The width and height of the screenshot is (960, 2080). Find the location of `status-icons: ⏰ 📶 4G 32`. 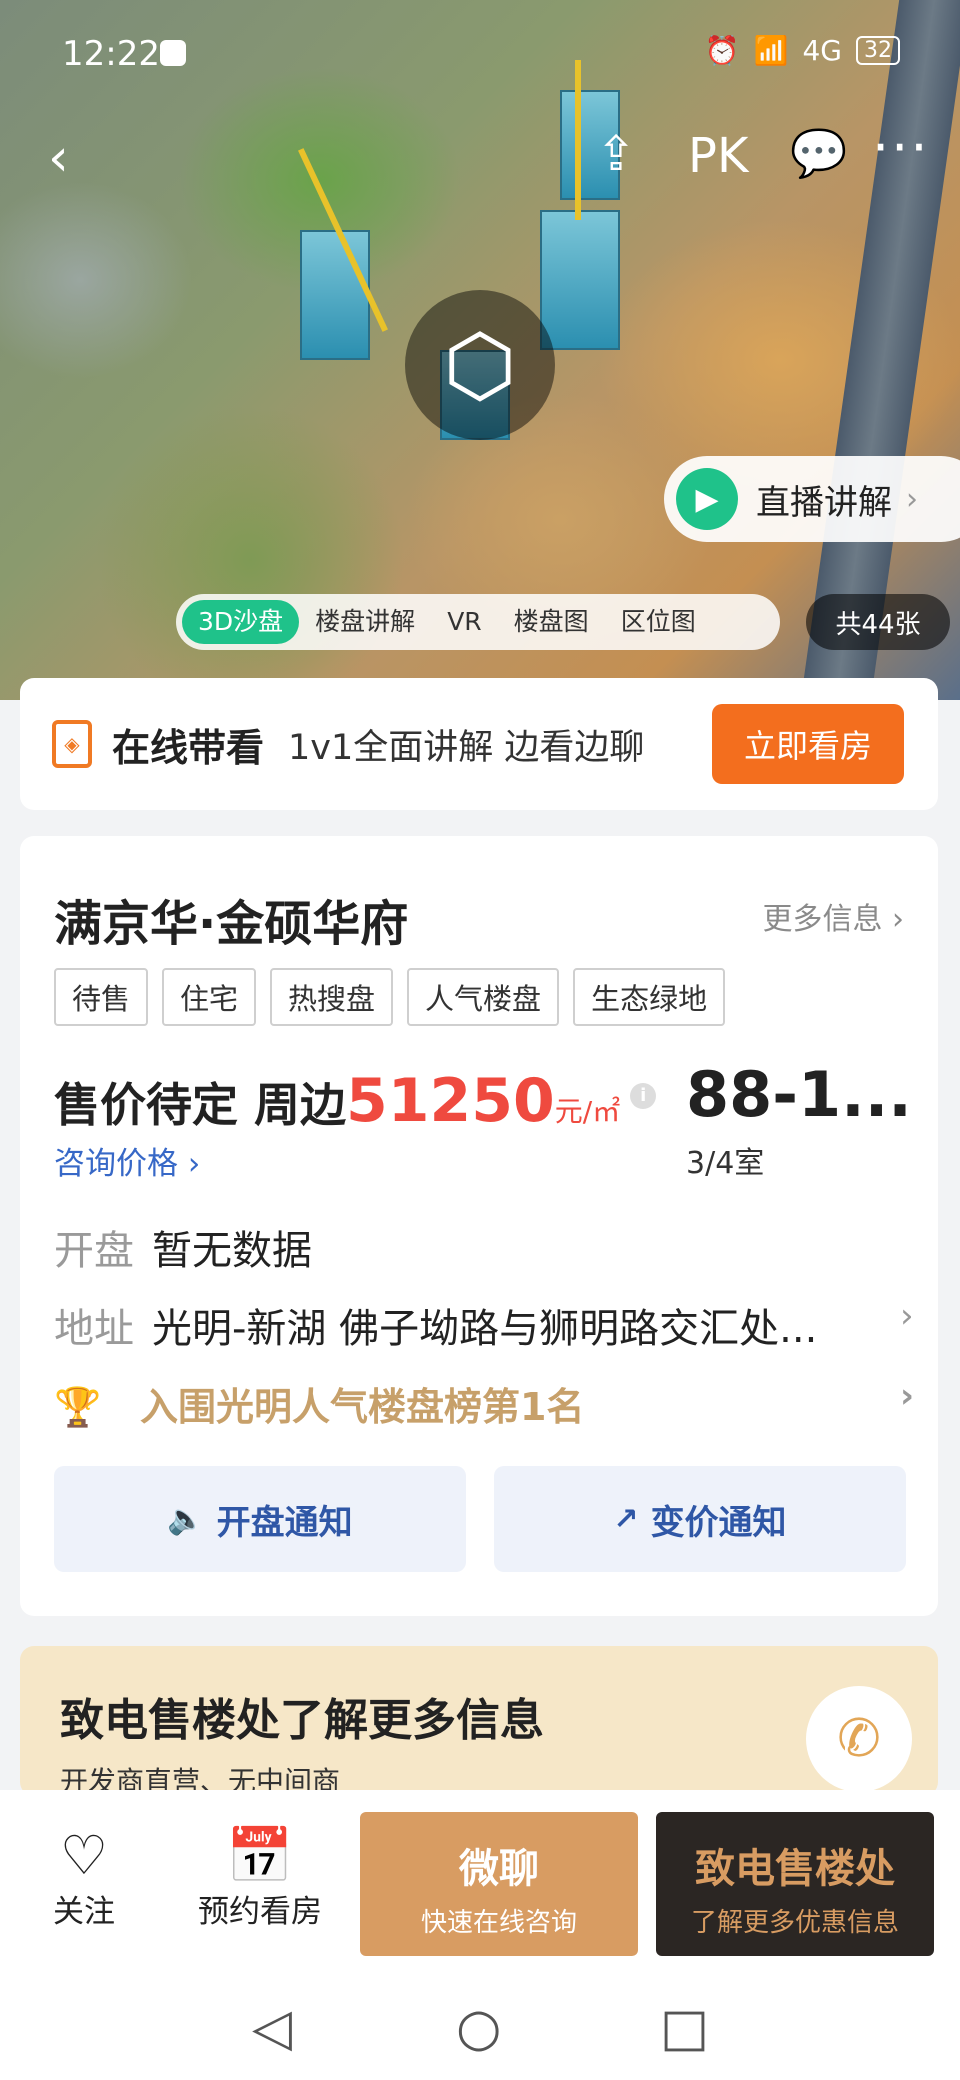

status-icons: ⏰ 📶 4G 32 is located at coordinates (802, 50).